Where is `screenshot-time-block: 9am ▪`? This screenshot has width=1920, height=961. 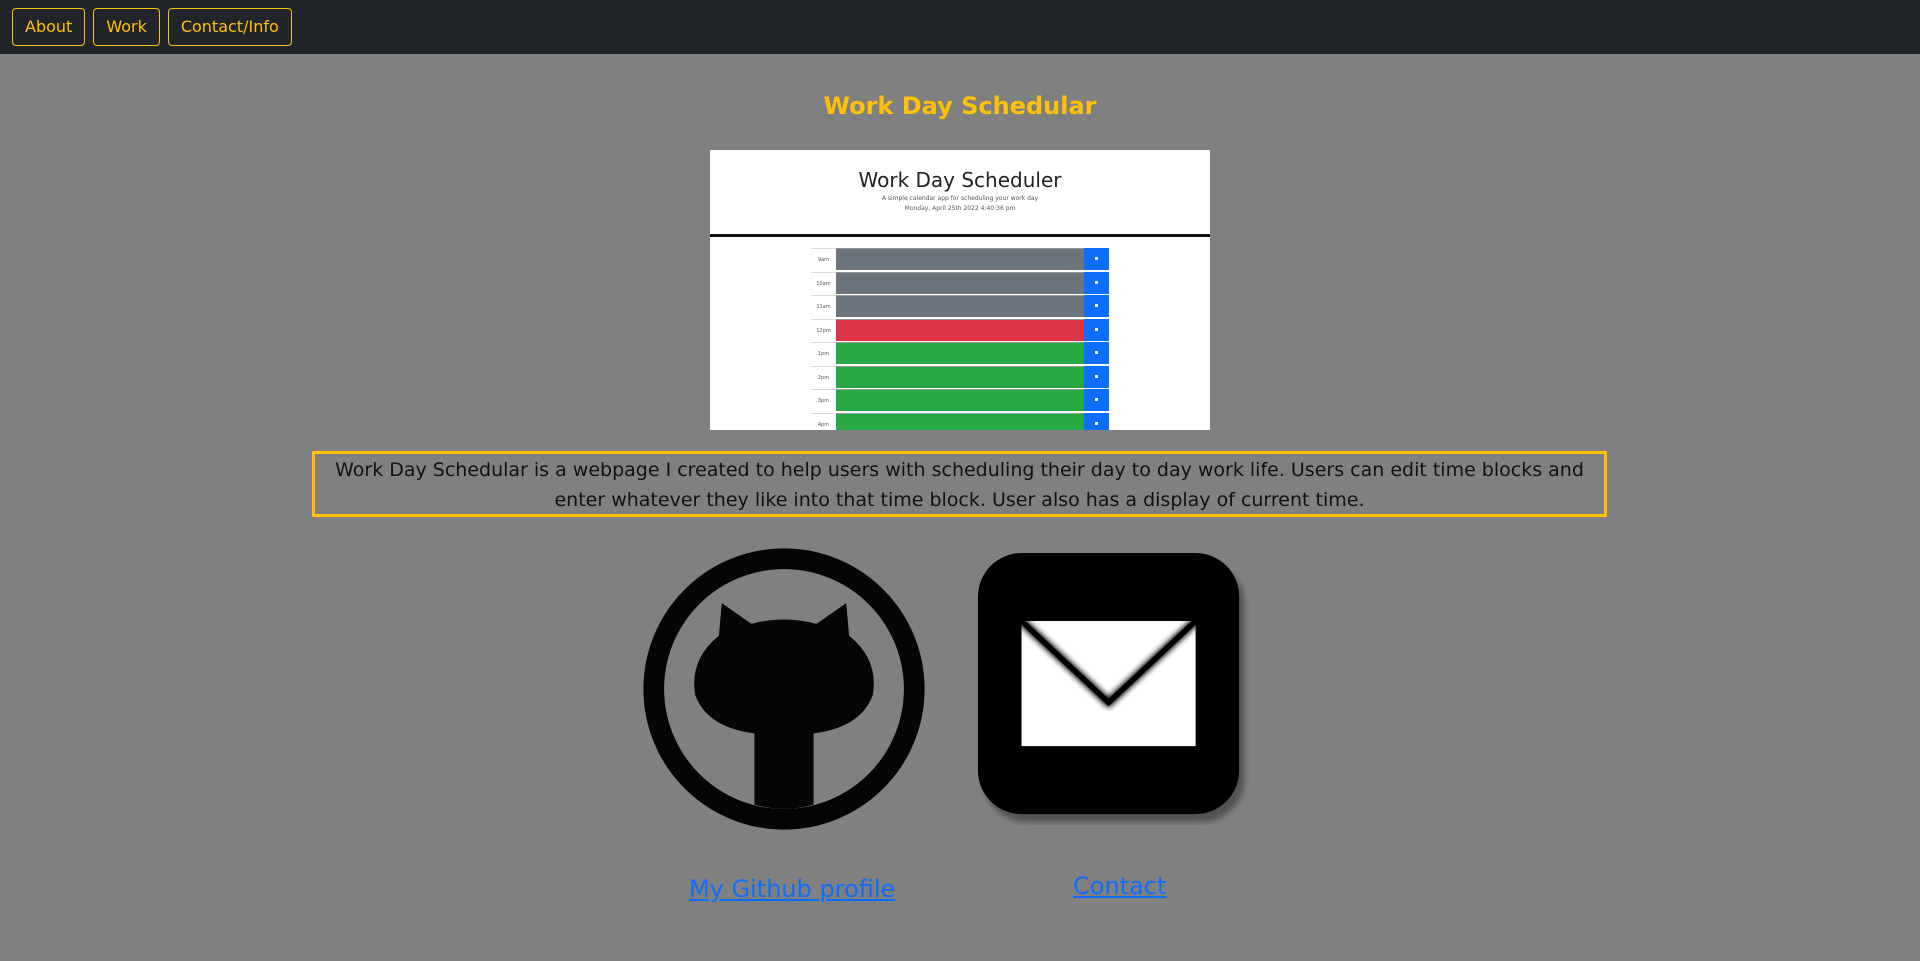
screenshot-time-block: 9am ▪ is located at coordinates (960, 259).